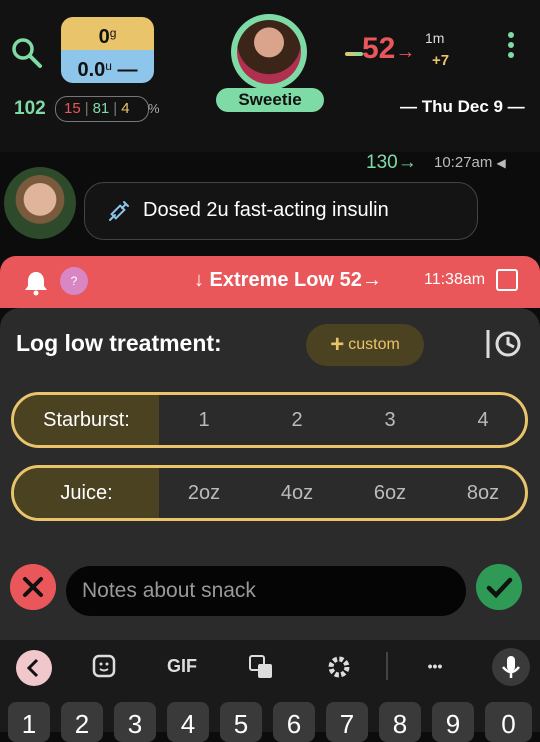  I want to click on sticker-icon, so click(104, 666).